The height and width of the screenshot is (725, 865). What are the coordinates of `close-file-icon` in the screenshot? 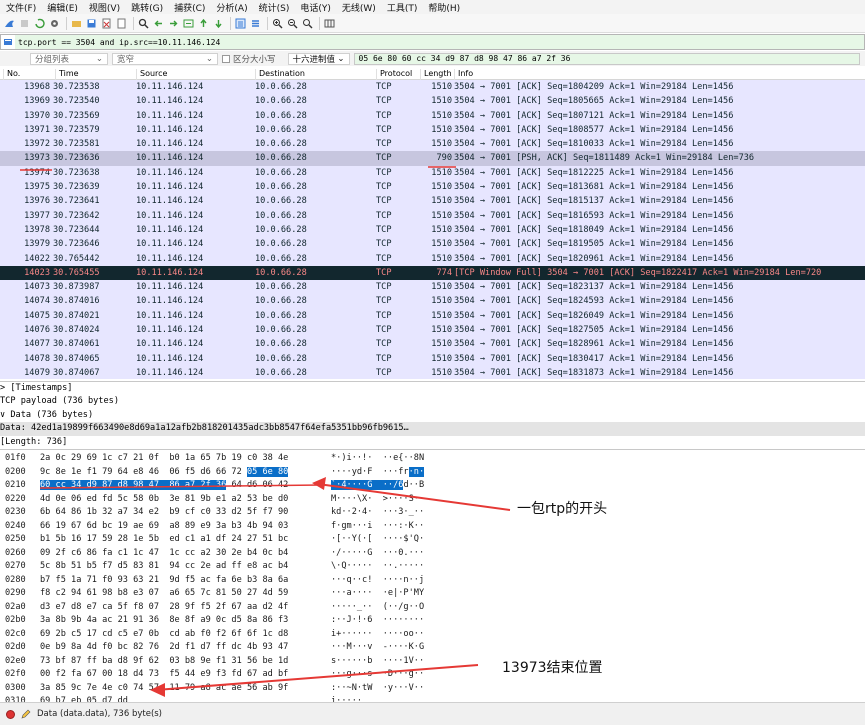 It's located at (106, 23).